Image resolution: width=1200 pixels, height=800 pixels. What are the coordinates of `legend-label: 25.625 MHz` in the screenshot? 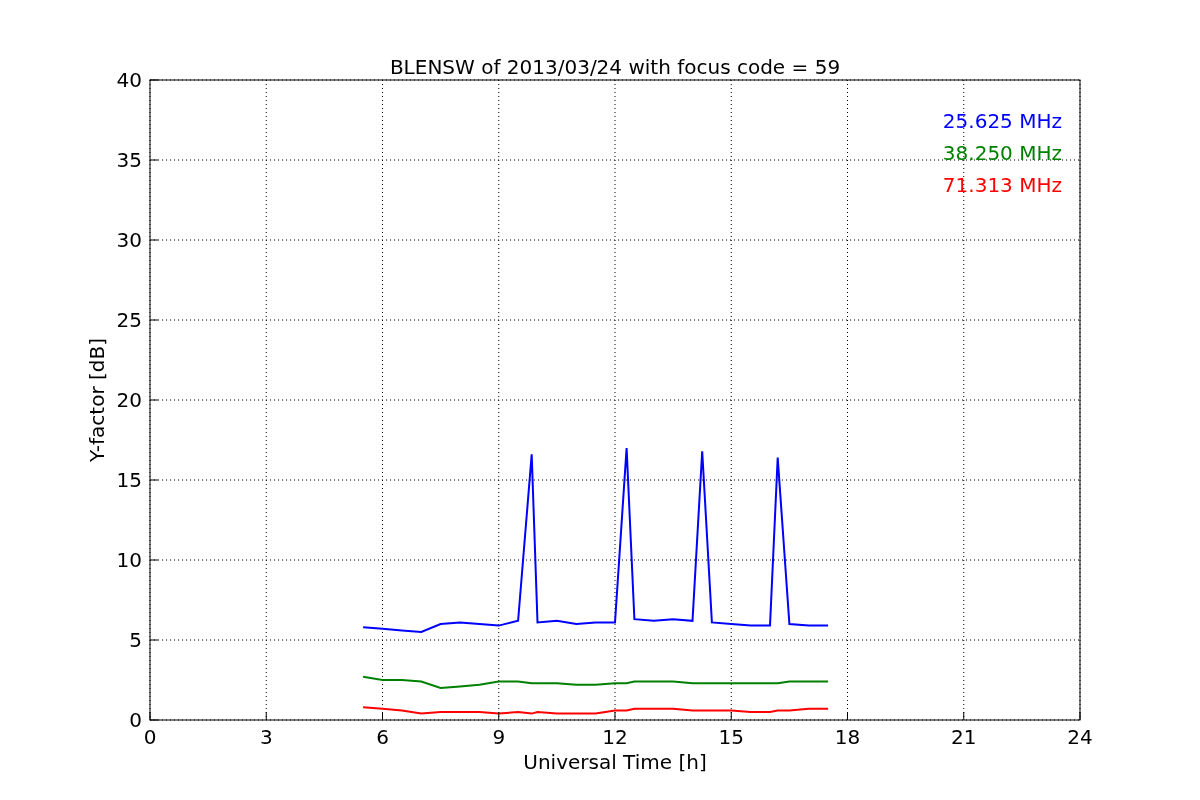 It's located at (1002, 121).